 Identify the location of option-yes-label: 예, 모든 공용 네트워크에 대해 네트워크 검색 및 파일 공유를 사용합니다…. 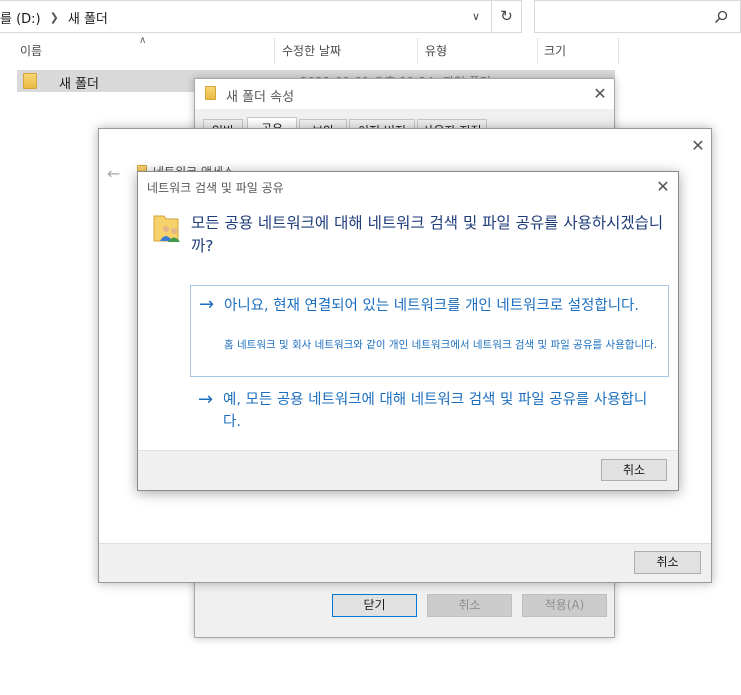
(435, 411).